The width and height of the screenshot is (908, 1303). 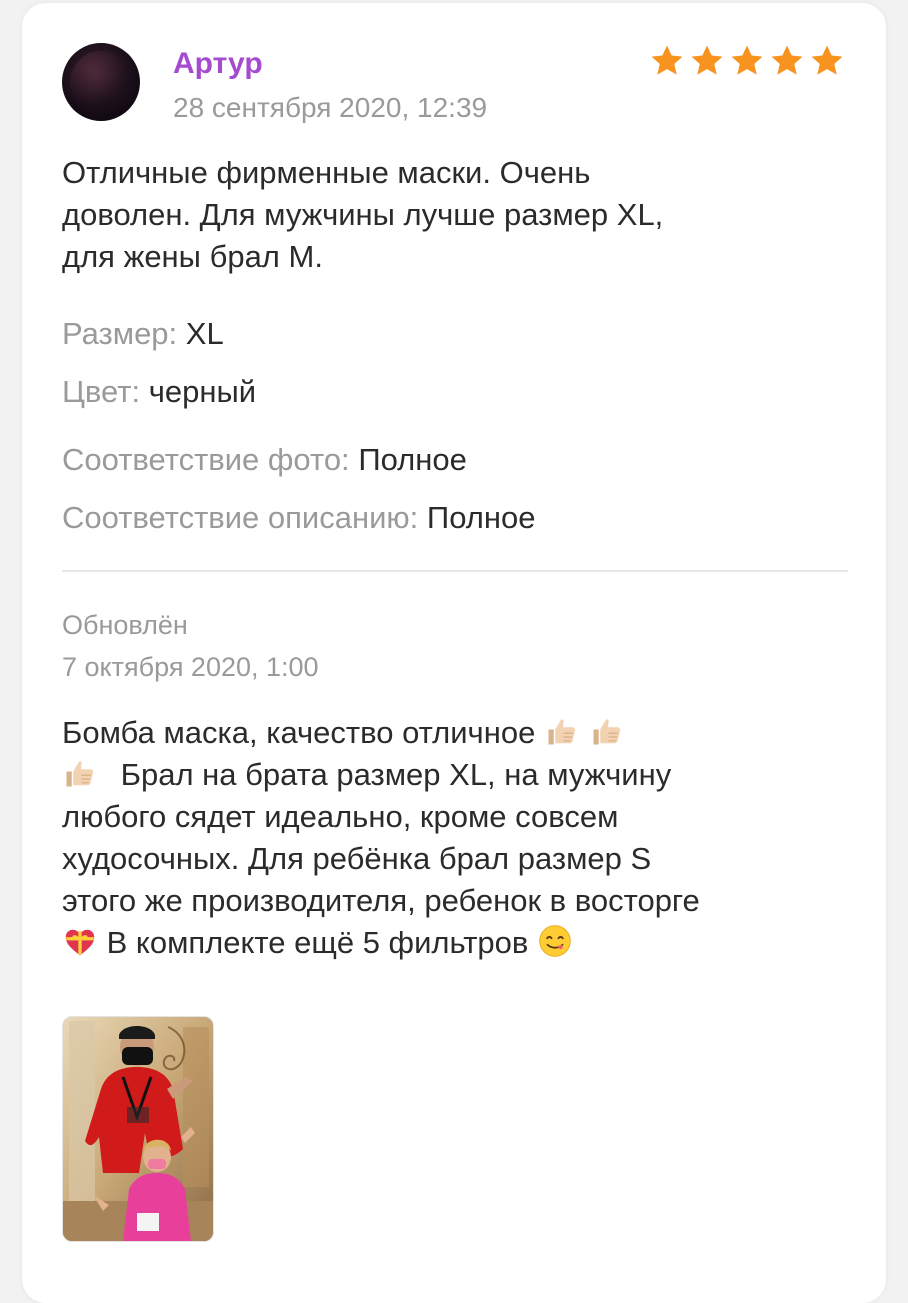 I want to click on update-text-line: В комплекте ещё 5 фильтров, so click(x=457, y=943).